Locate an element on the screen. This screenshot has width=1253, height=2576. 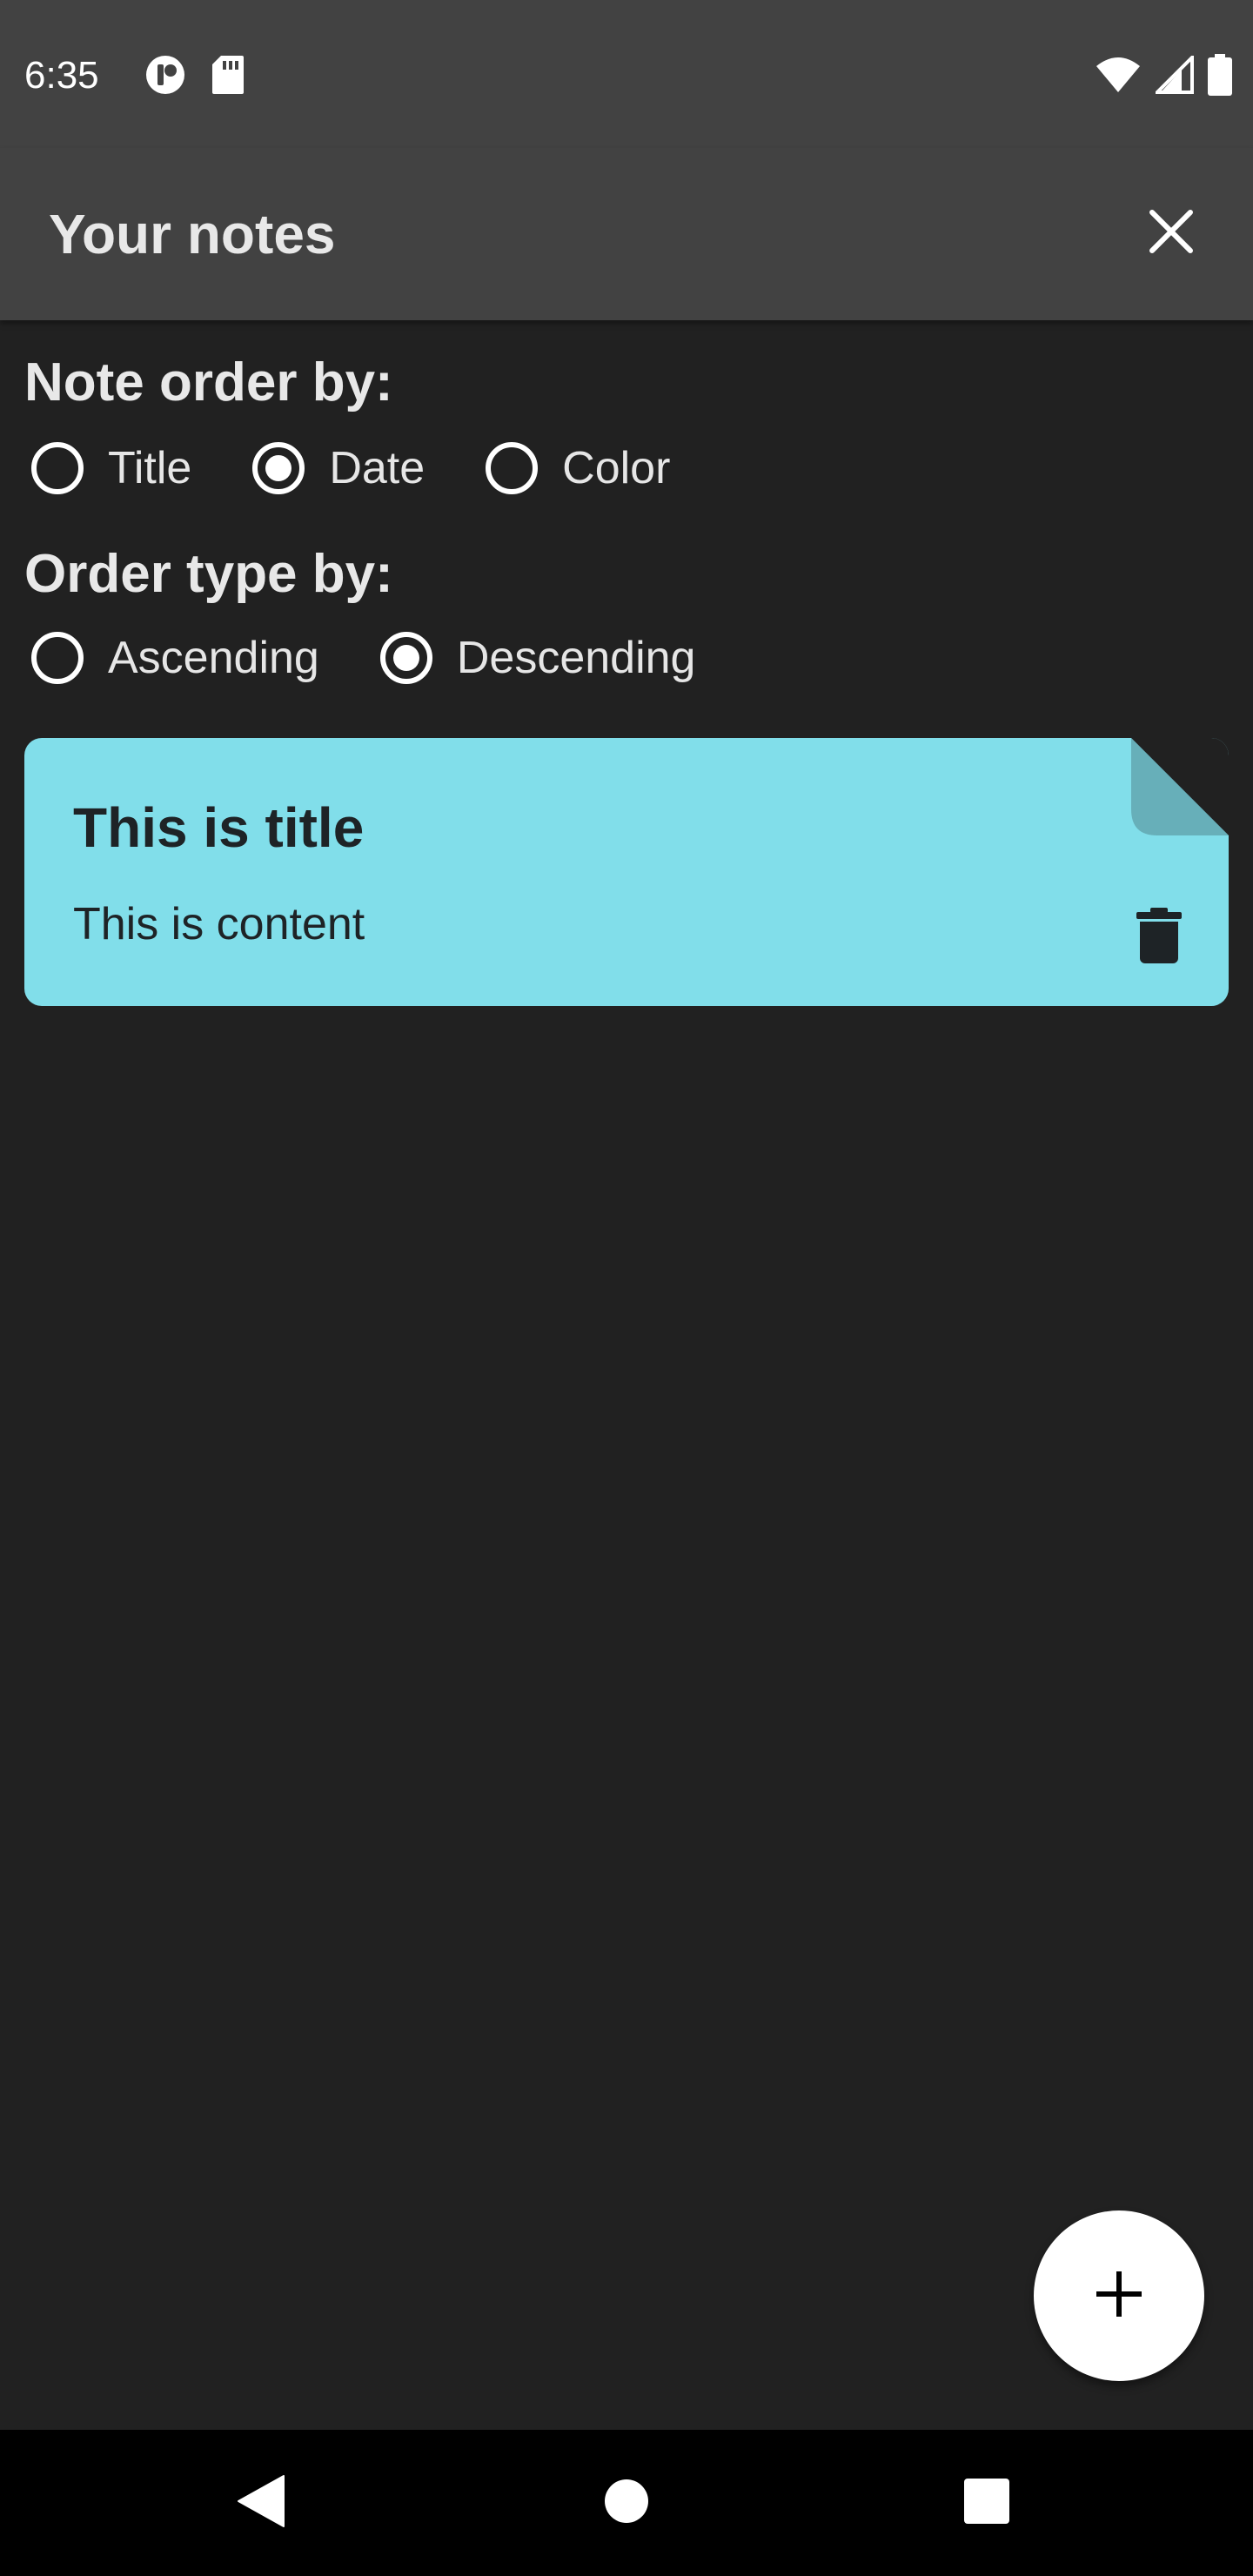
order-by-color-option: Color is located at coordinates (574, 468).